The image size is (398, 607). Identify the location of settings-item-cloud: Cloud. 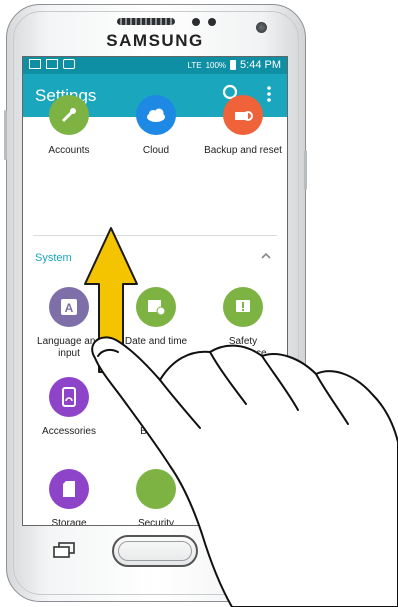
(156, 136).